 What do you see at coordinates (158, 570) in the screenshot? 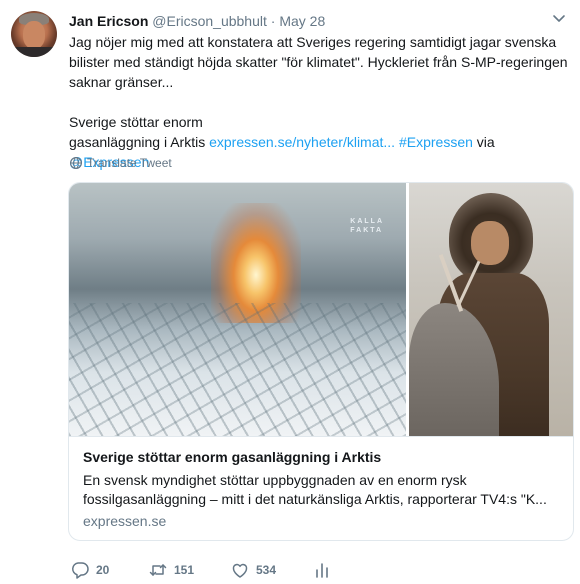
I see `retweet-icon` at bounding box center [158, 570].